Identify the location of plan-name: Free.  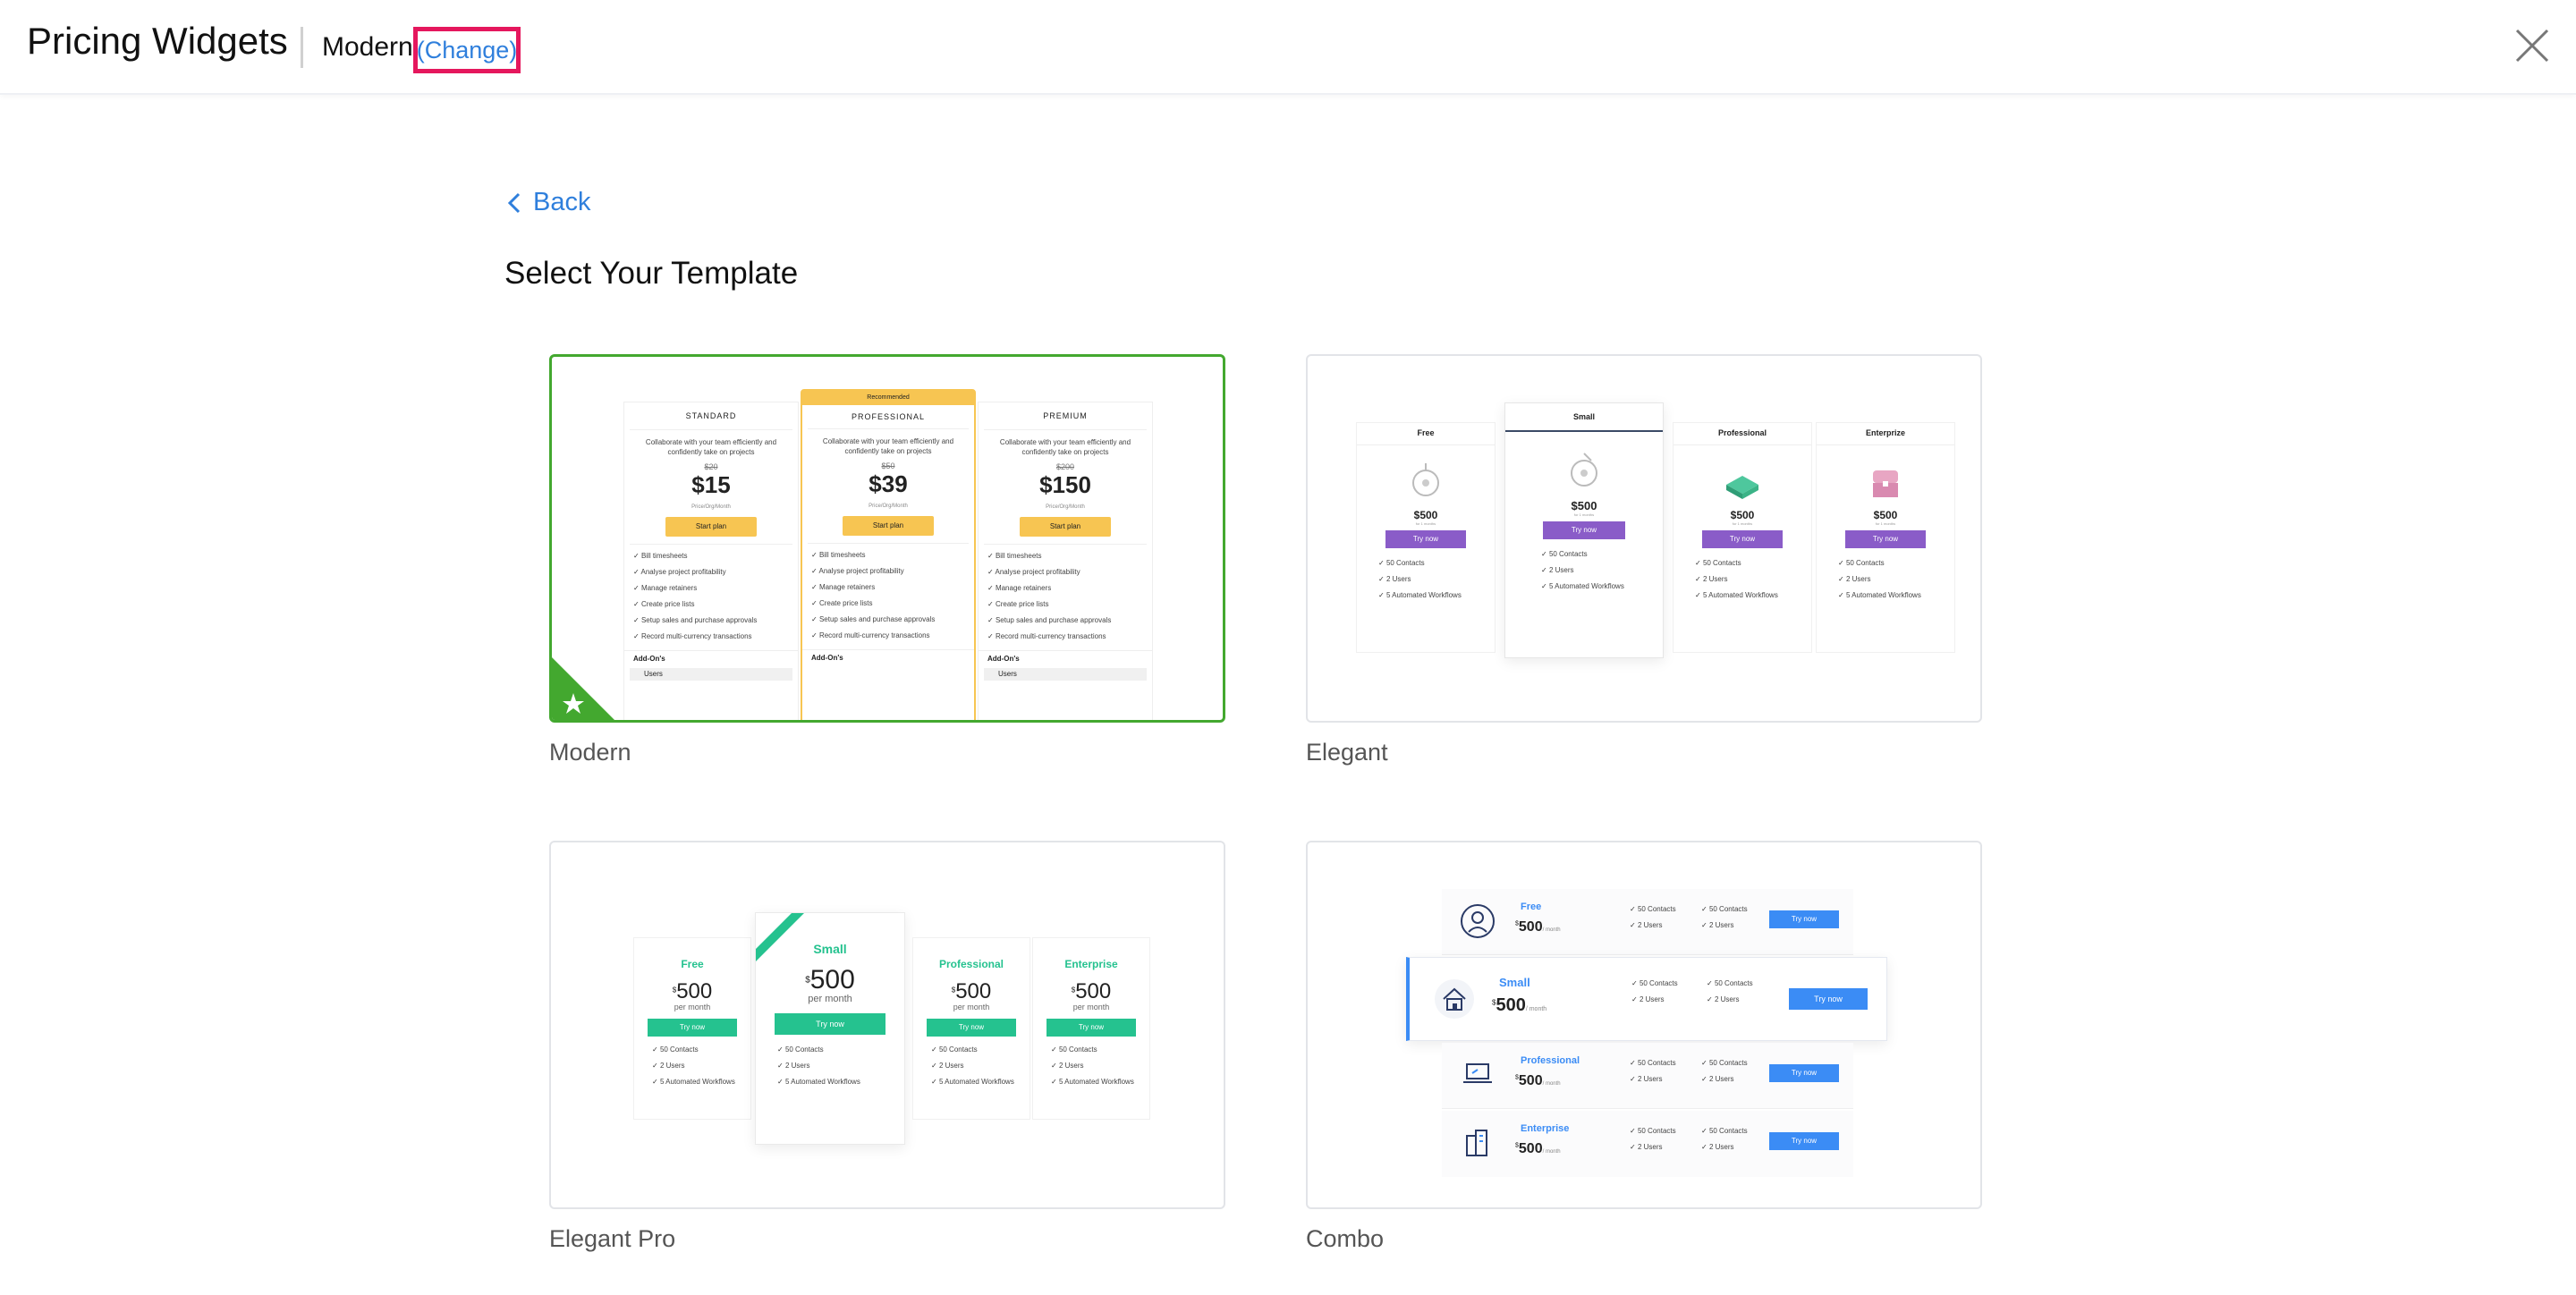
(692, 964).